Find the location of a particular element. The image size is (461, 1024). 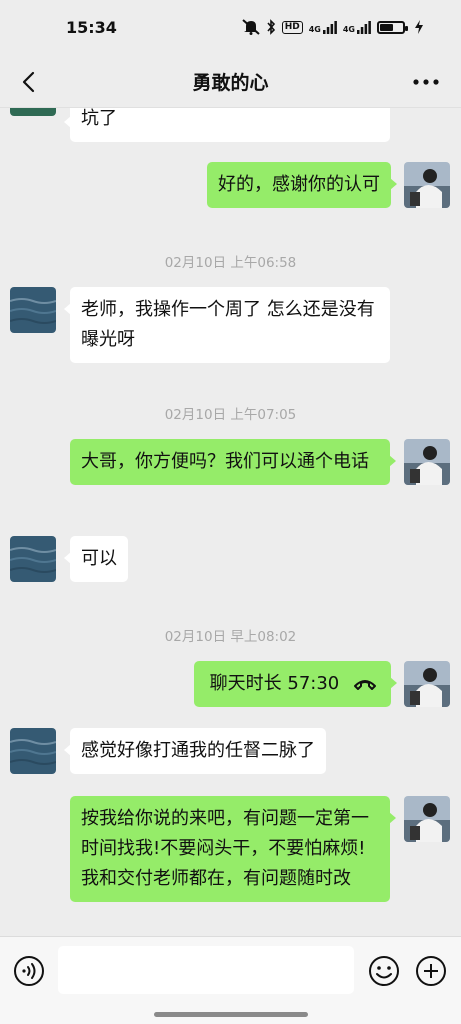

message-text: 大哥，你方便吗？我们可以通个电话 is located at coordinates (225, 461).